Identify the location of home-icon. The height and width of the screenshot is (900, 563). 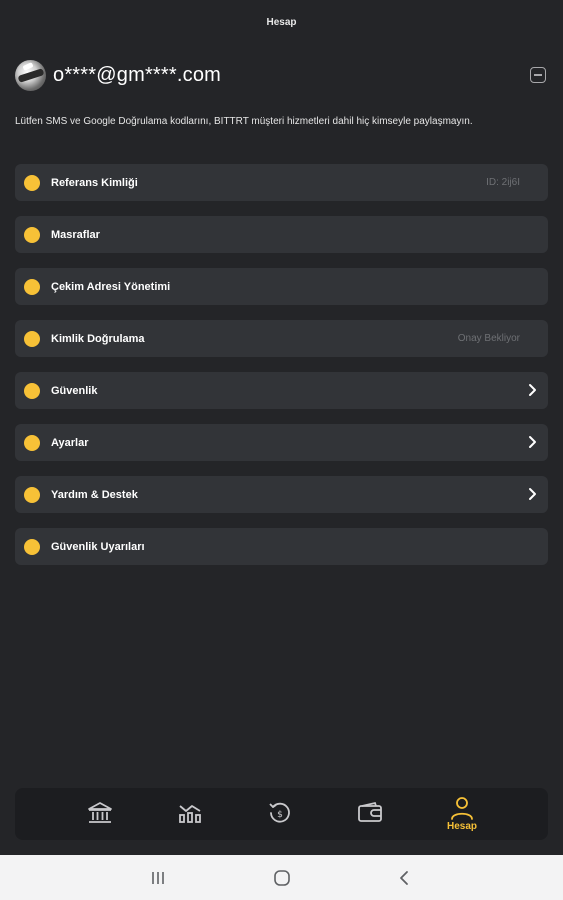
(282, 878).